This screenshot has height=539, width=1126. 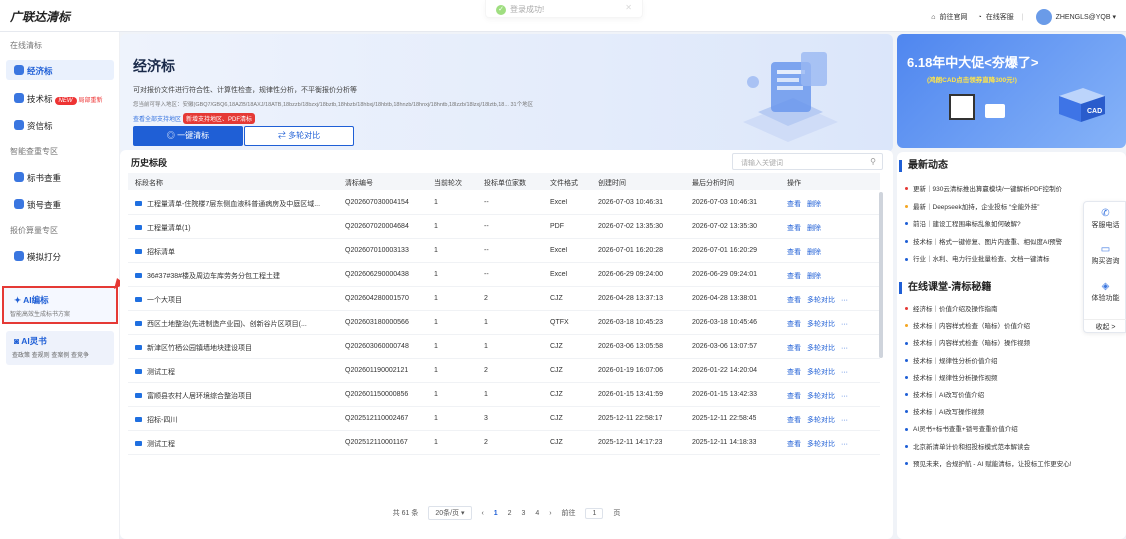 What do you see at coordinates (523, 513) in the screenshot?
I see `page-3: 3` at bounding box center [523, 513].